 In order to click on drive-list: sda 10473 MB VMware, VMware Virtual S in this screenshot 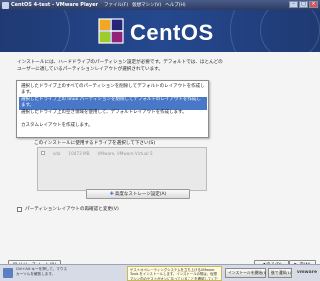, I will do `click(122, 169)`.